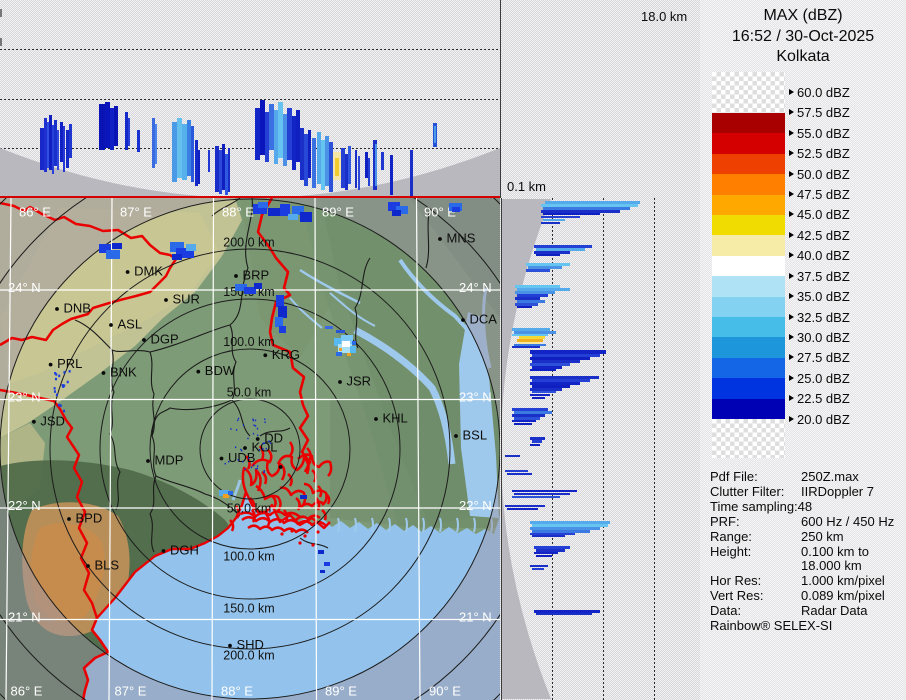 Image resolution: width=906 pixels, height=700 pixels. What do you see at coordinates (395, 418) in the screenshot?
I see `svg-text: KHL` at bounding box center [395, 418].